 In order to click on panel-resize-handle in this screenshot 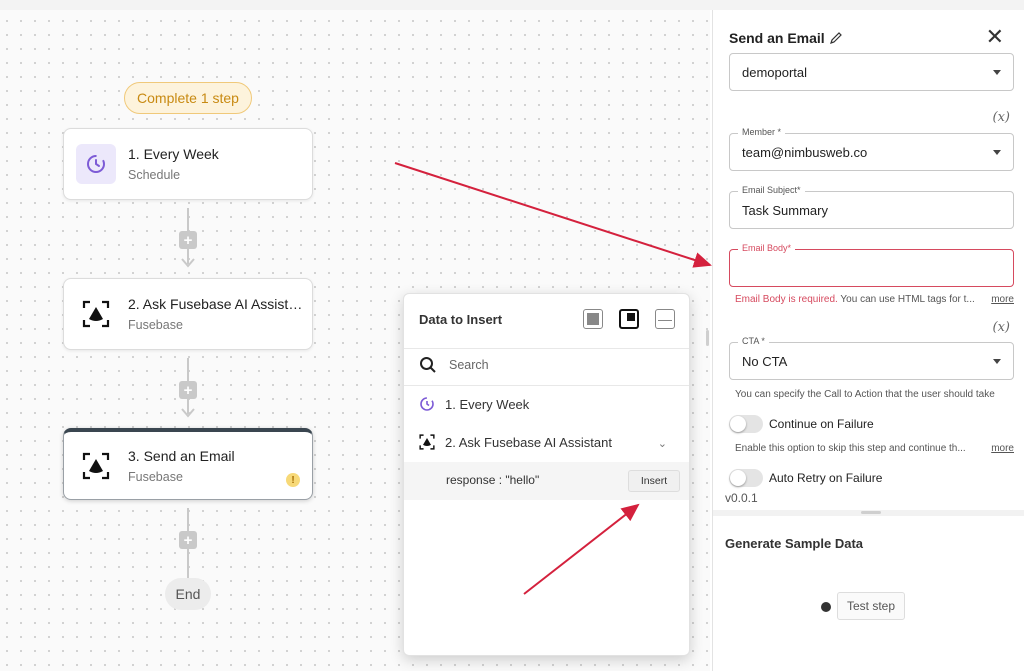, I will do `click(707, 338)`.